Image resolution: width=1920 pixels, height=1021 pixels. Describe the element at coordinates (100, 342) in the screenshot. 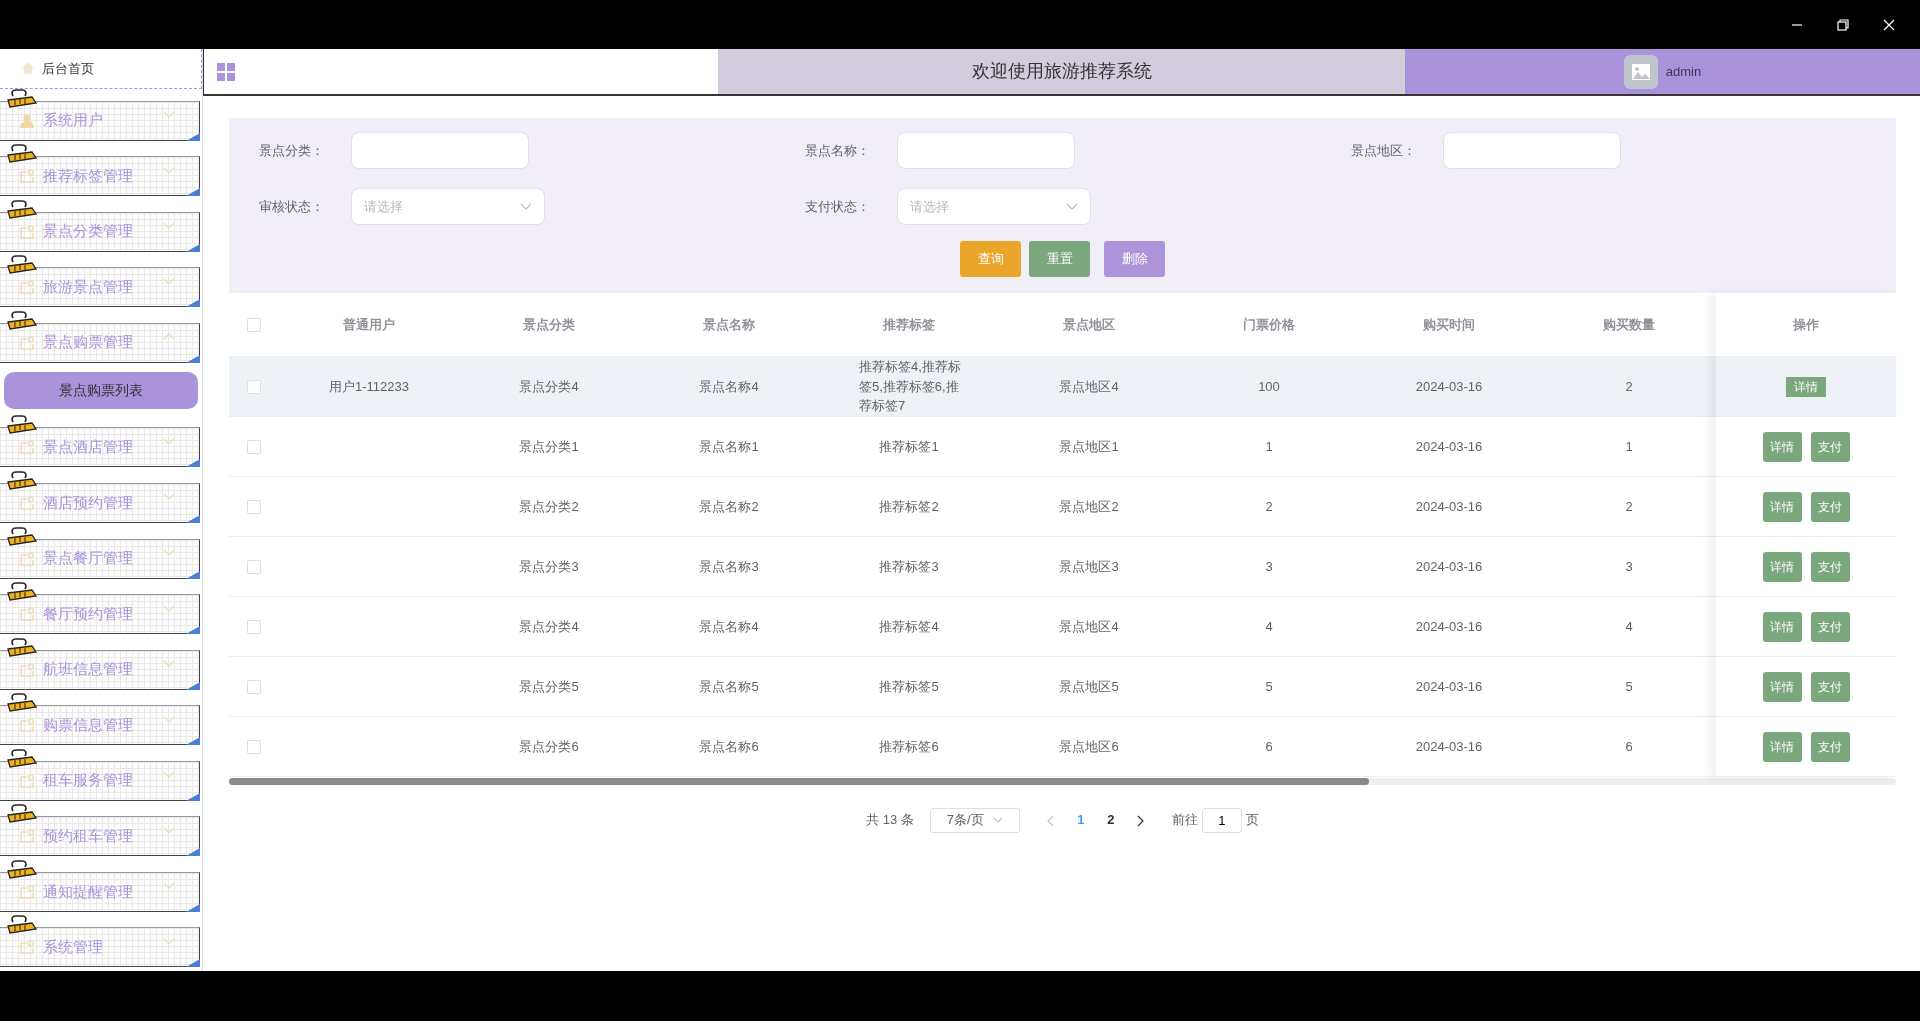

I see `sidebar-menu-item: 景点购票管理` at that location.